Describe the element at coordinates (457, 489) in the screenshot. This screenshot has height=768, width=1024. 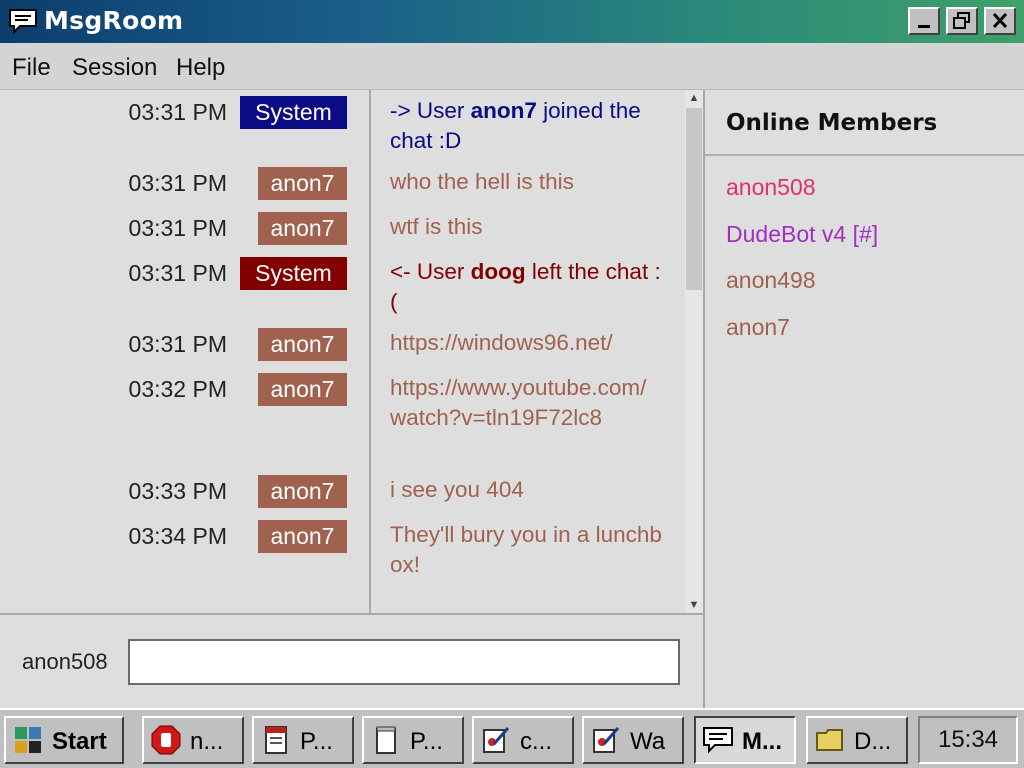
I see `message-text: i see you 404` at that location.